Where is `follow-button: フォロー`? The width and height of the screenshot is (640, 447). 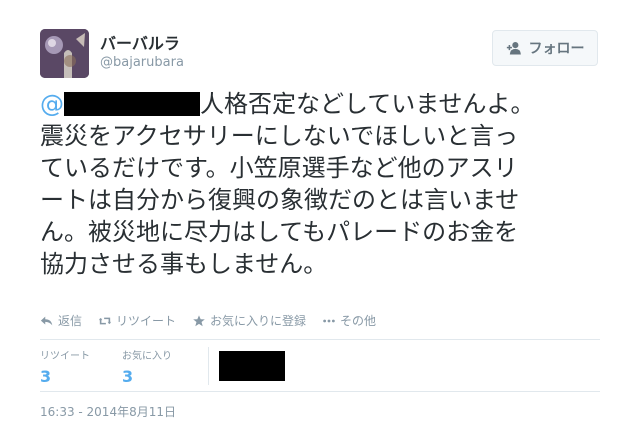
follow-button: フォロー is located at coordinates (545, 48).